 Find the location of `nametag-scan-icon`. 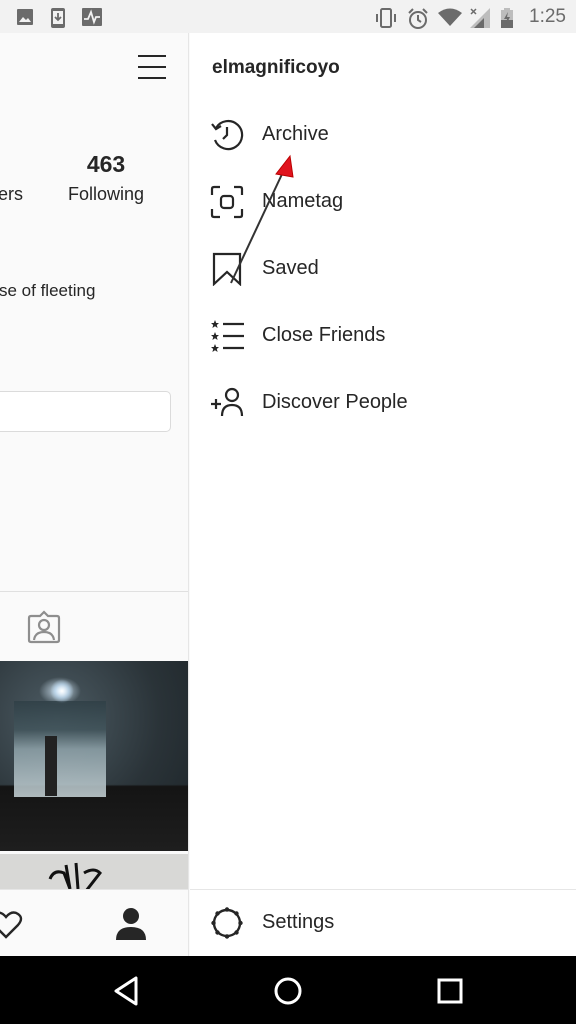

nametag-scan-icon is located at coordinates (227, 202).